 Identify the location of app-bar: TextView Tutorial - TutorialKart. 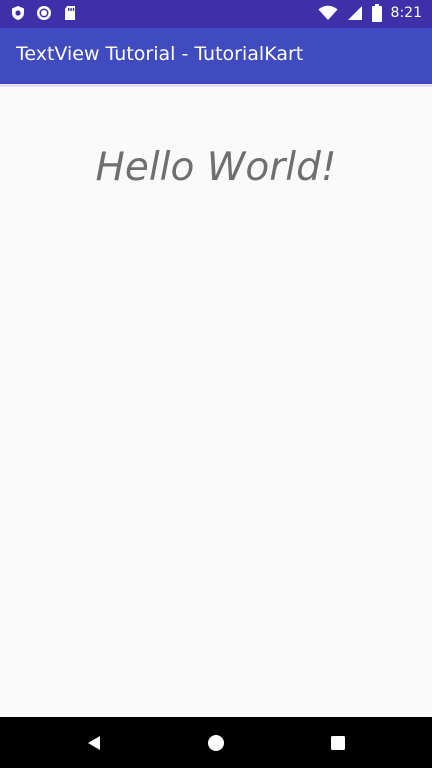
(216, 56).